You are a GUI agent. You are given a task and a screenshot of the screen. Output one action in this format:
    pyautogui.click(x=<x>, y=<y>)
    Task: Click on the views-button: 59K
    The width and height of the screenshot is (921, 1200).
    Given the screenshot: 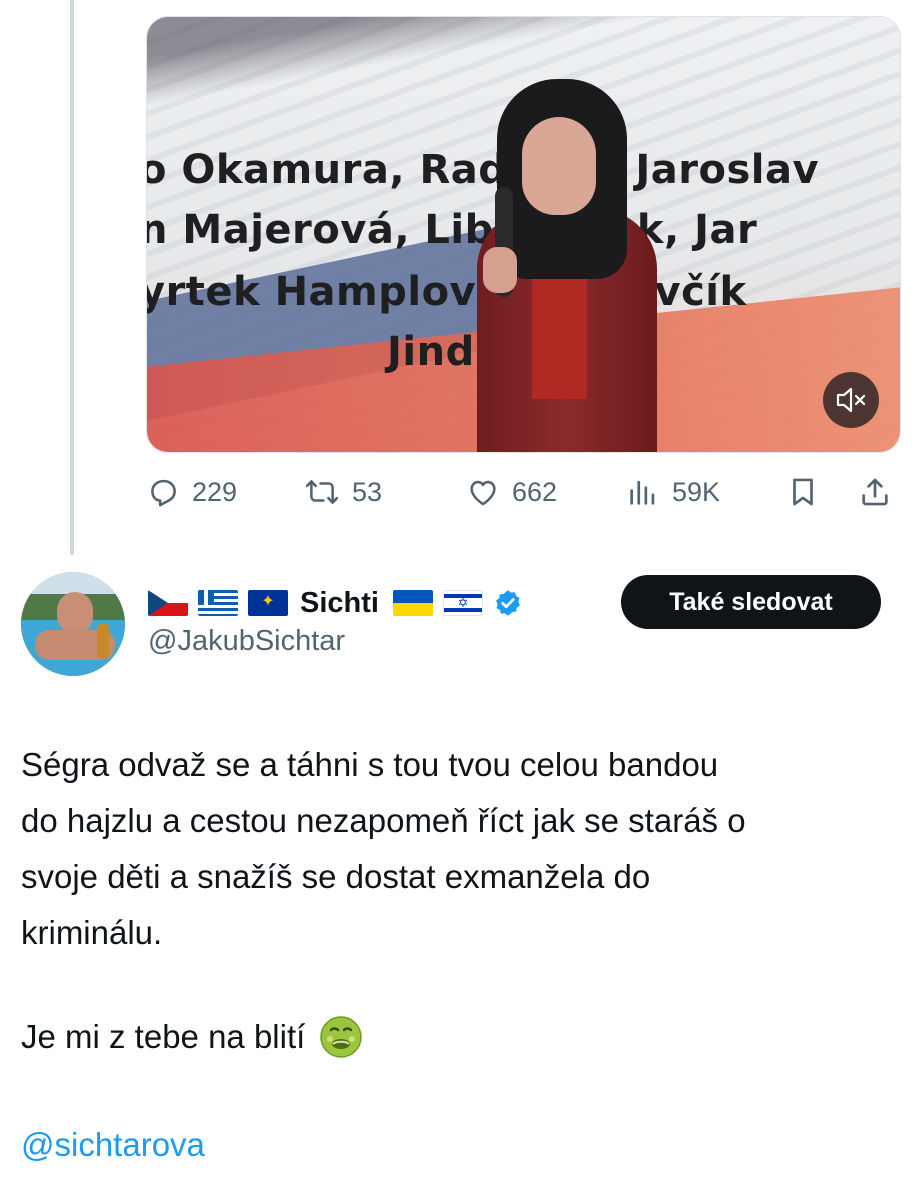 What is the action you would take?
    pyautogui.click(x=673, y=492)
    